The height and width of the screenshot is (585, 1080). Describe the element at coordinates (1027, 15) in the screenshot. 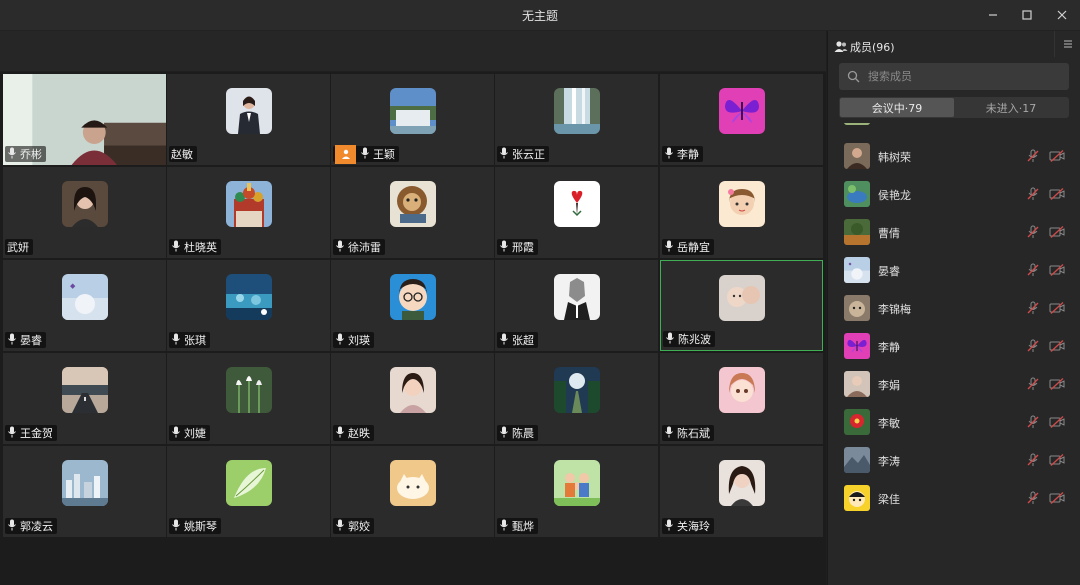

I see `maximize-button` at that location.